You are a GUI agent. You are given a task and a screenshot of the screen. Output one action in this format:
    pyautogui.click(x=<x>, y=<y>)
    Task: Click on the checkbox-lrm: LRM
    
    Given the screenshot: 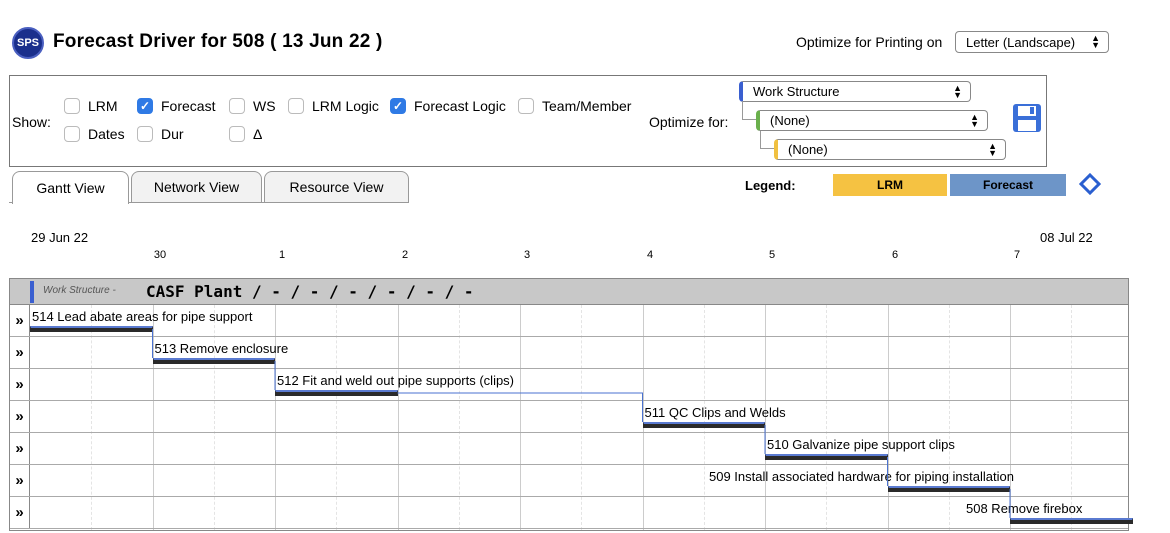 What is the action you would take?
    pyautogui.click(x=91, y=106)
    